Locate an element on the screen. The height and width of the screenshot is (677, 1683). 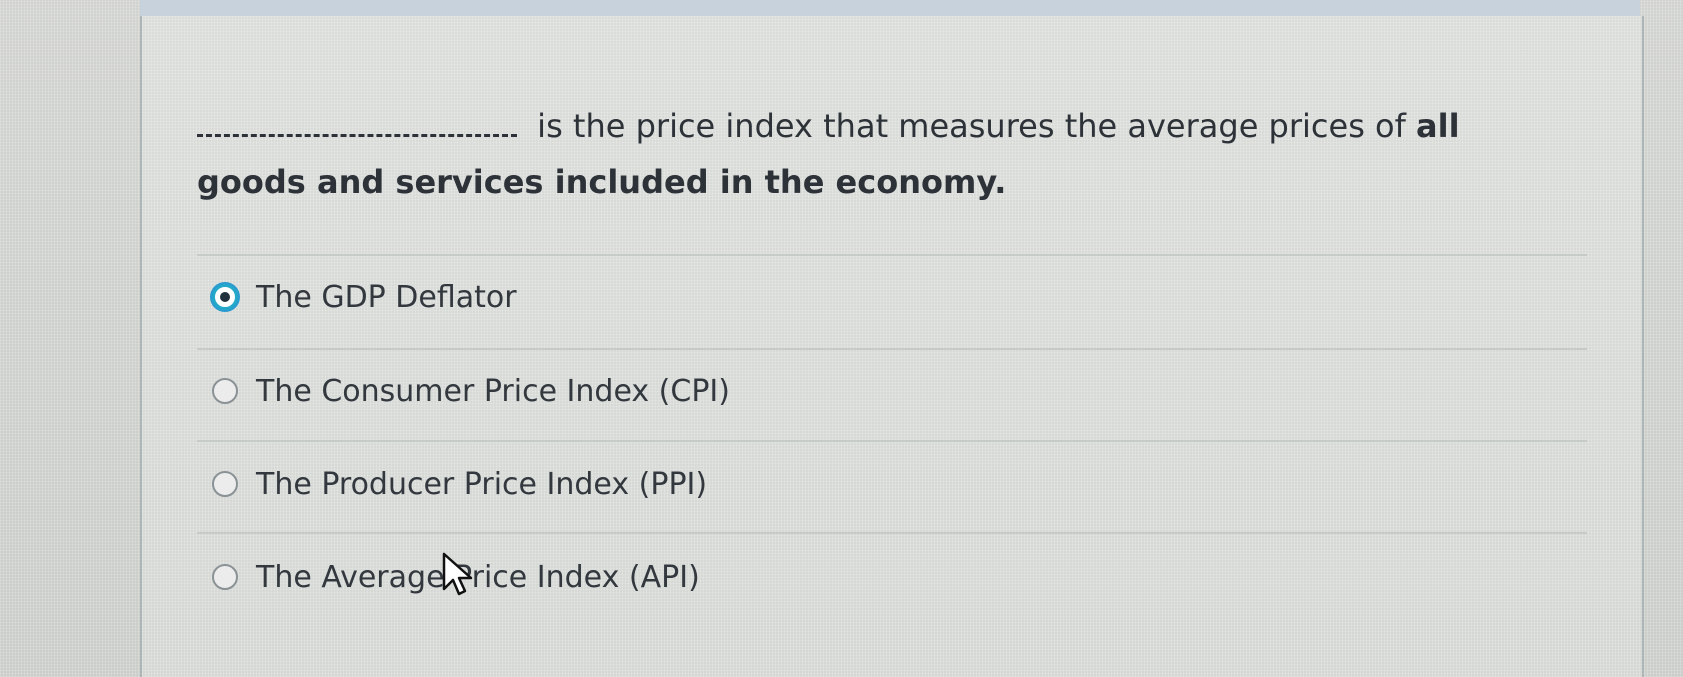
option-label: The GDP Deflator is located at coordinates (386, 297).